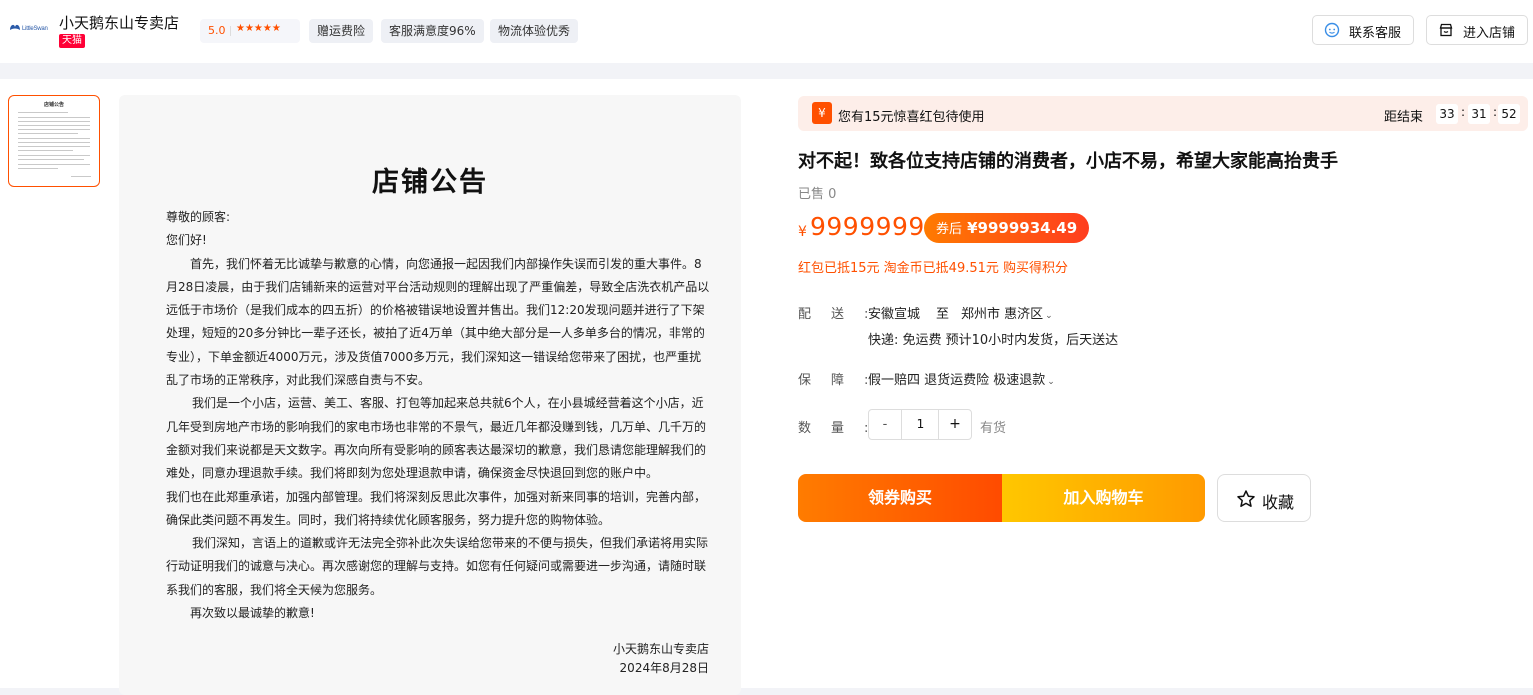 The image size is (1533, 695). I want to click on delivery-location-select: 郑州市 惠济区 ⌄, so click(1007, 312).